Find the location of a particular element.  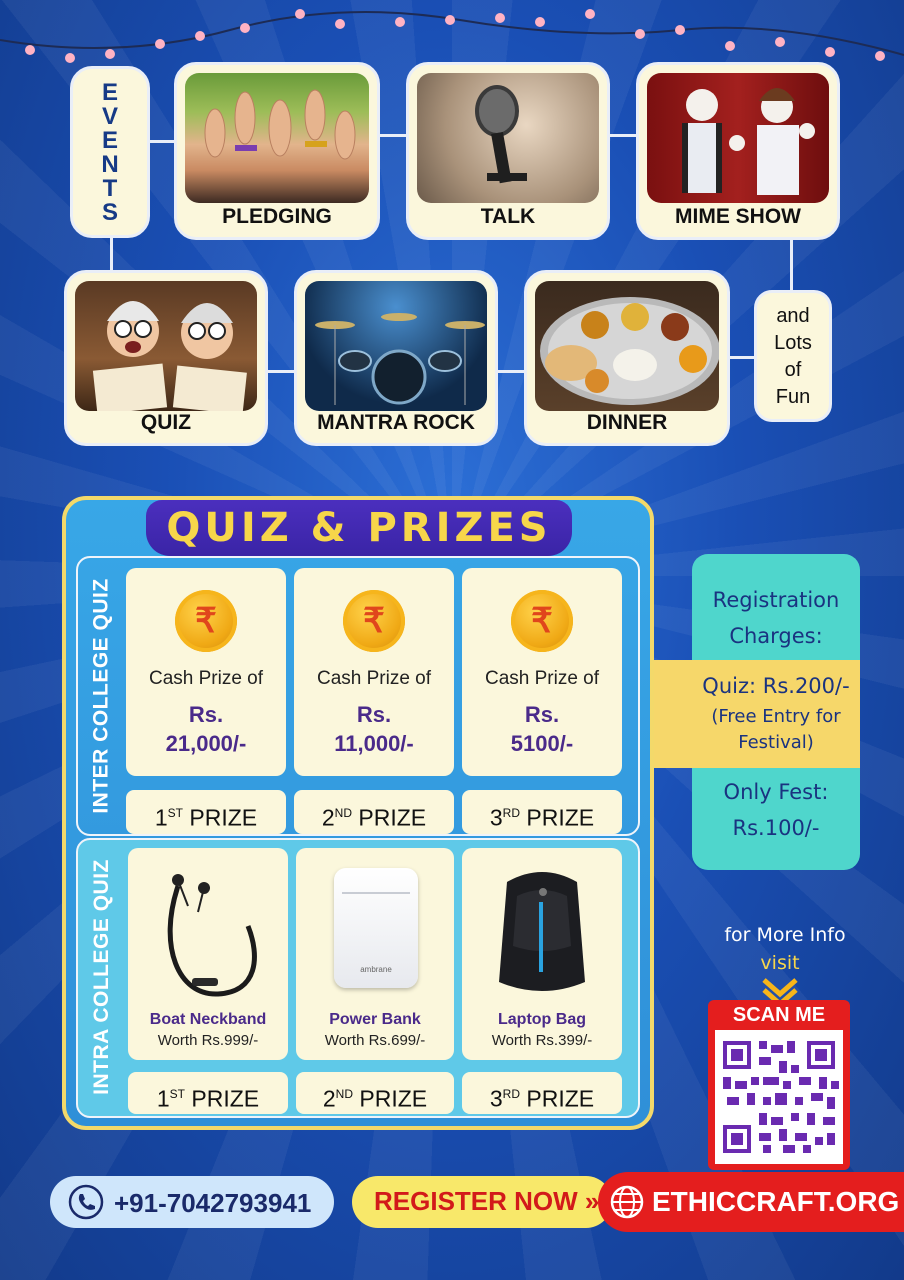

intra-prize-card: ambrane Power Bank Worth Rs.699/- is located at coordinates (375, 954).